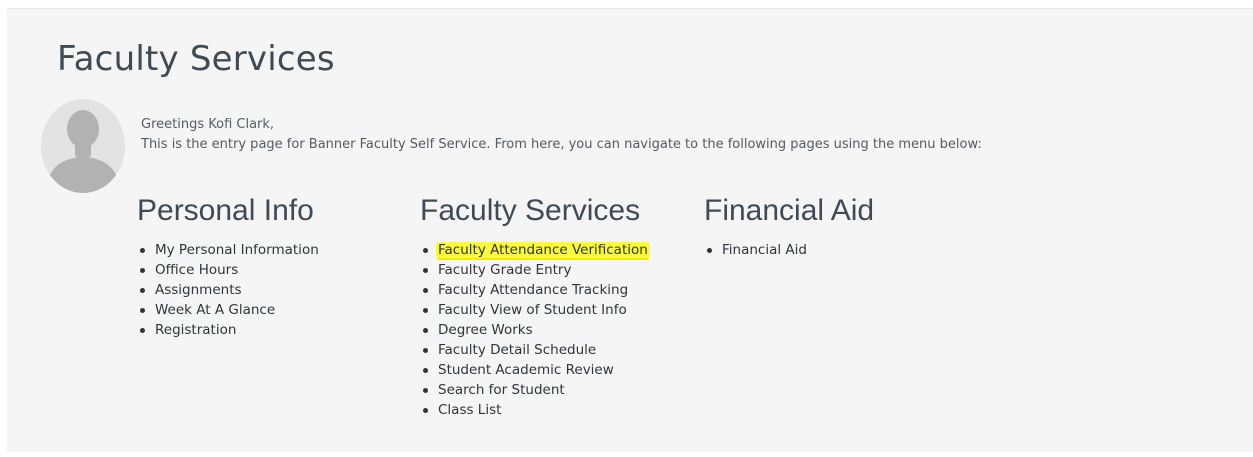 The height and width of the screenshot is (457, 1253). I want to click on list-item: Financial Aid, so click(789, 250).